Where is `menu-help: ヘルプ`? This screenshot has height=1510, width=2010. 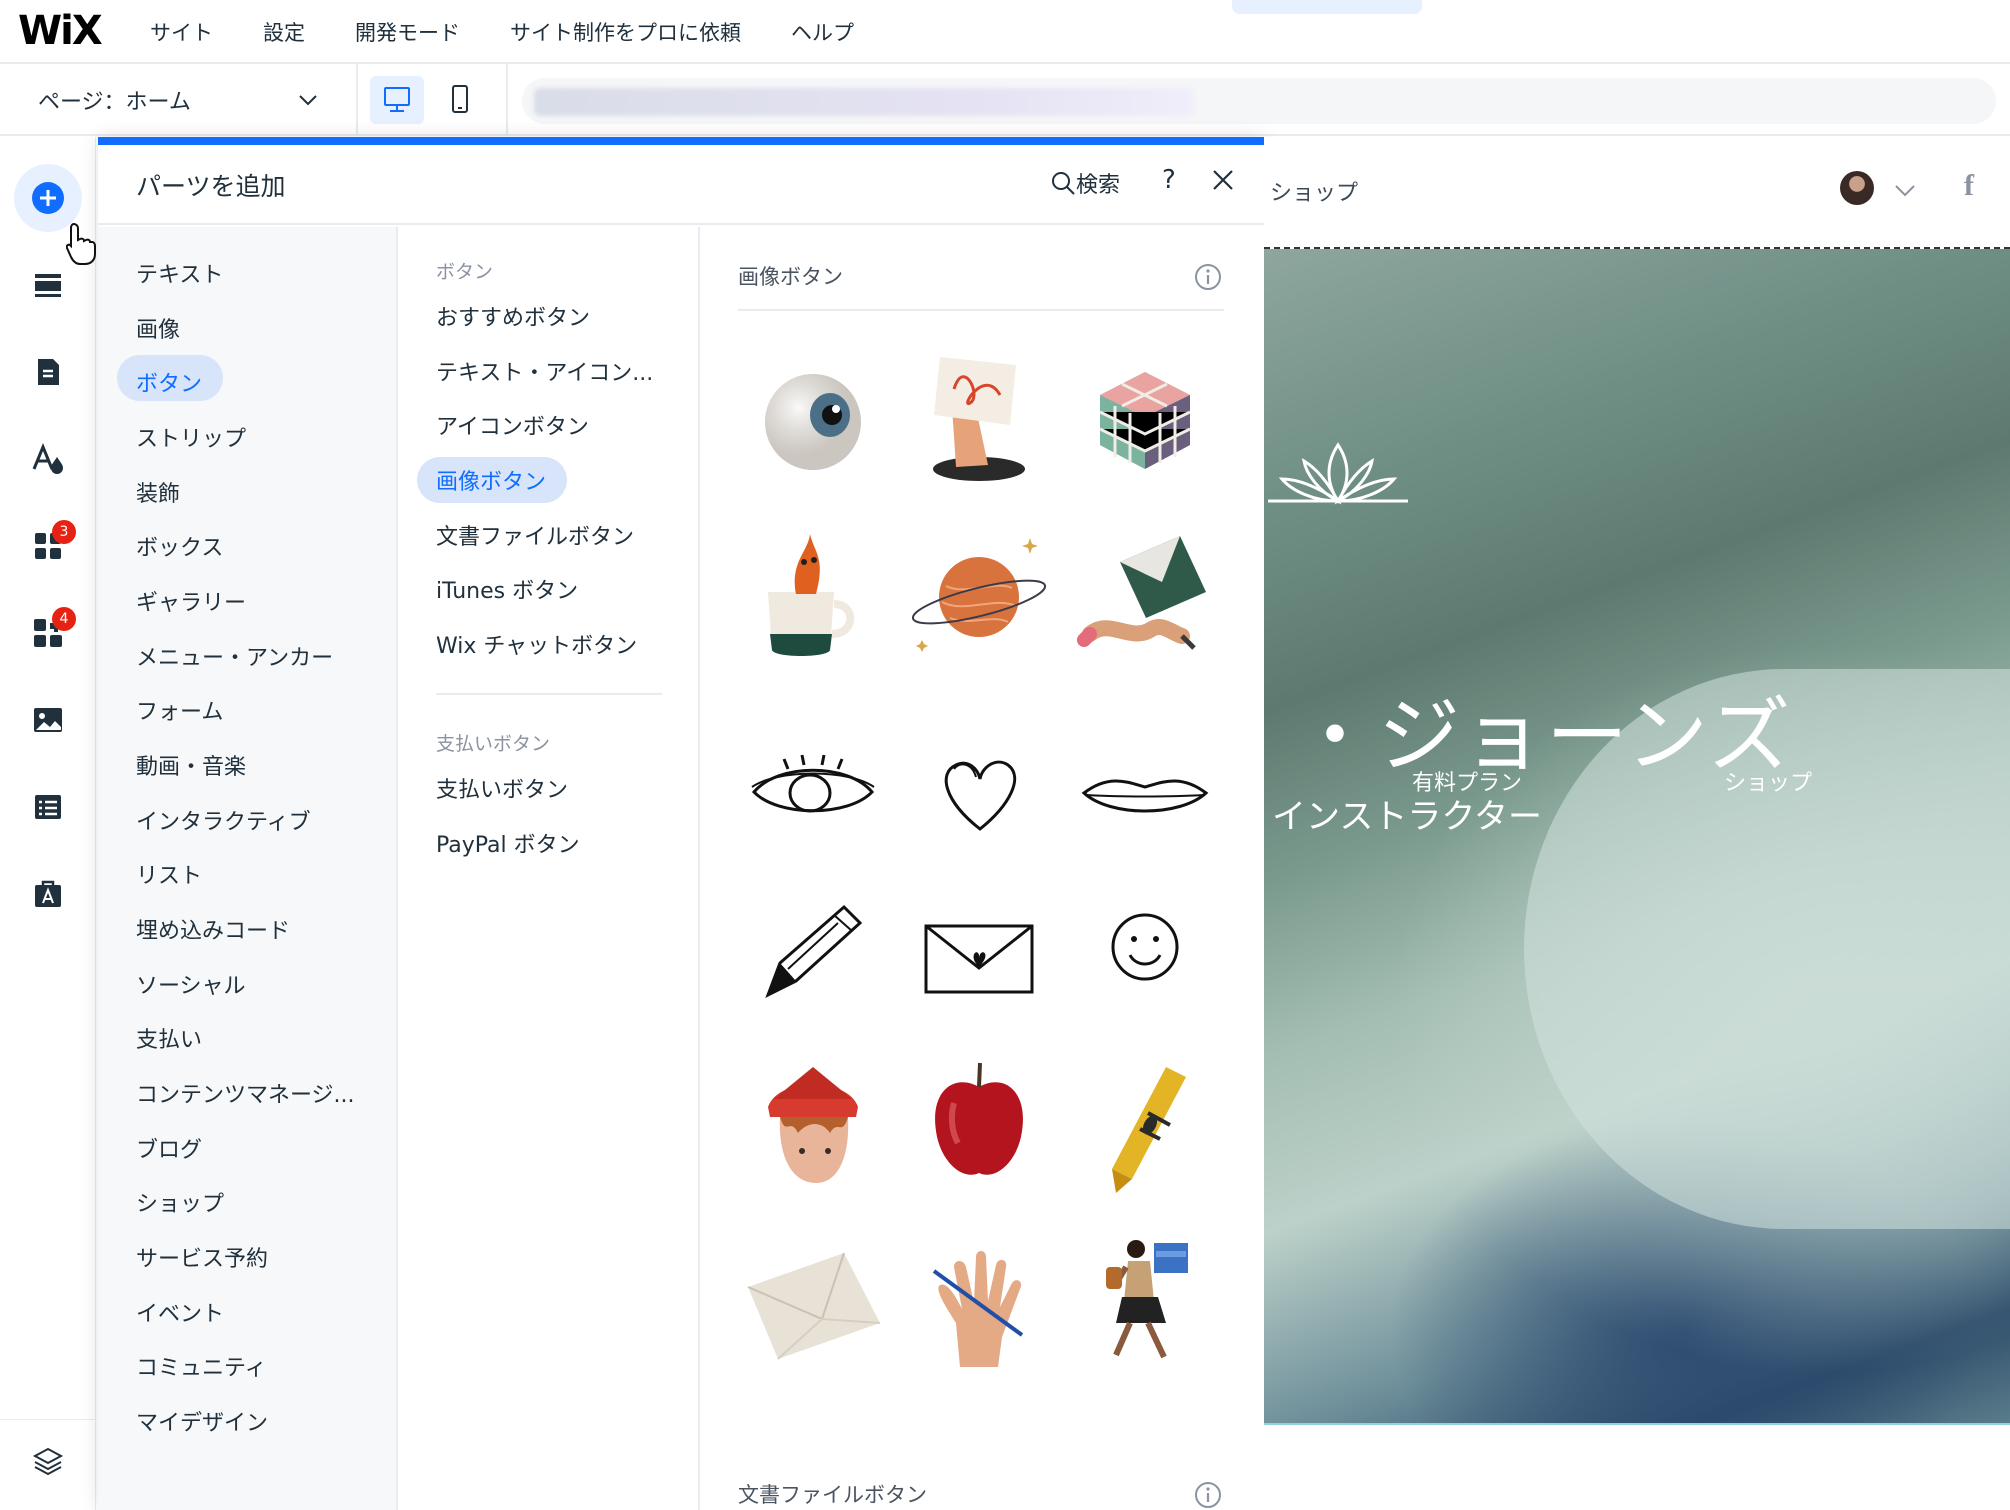
menu-help: ヘルプ is located at coordinates (822, 32).